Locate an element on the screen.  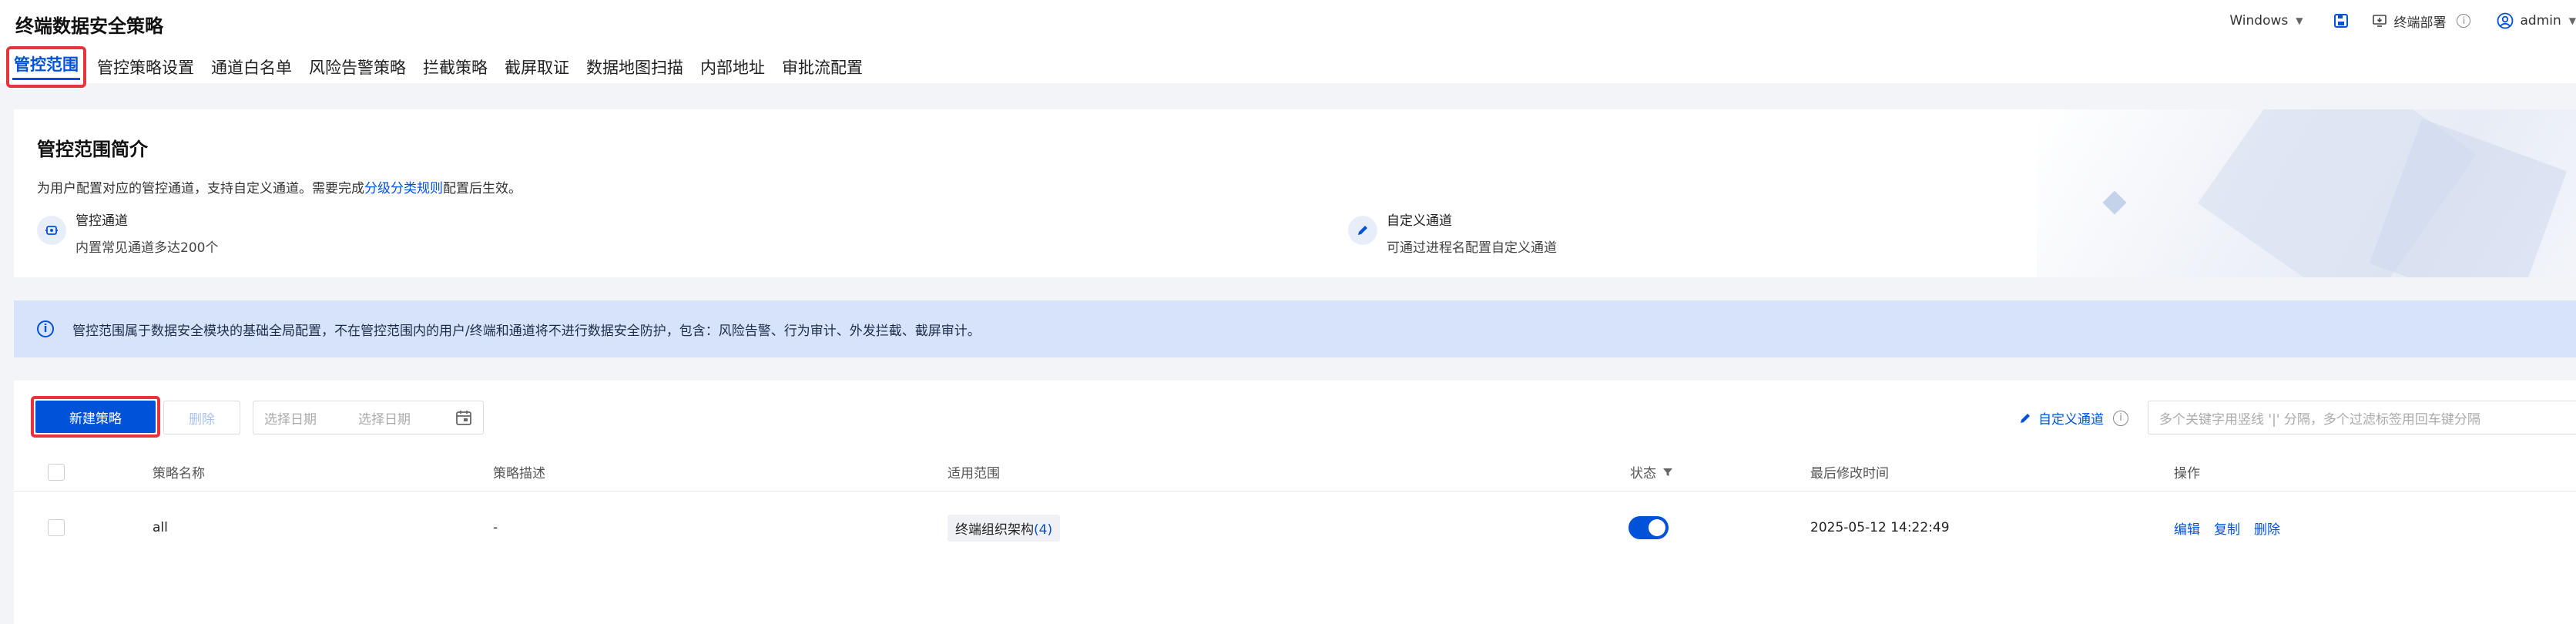
edit-action: 编辑 is located at coordinates (2187, 528).